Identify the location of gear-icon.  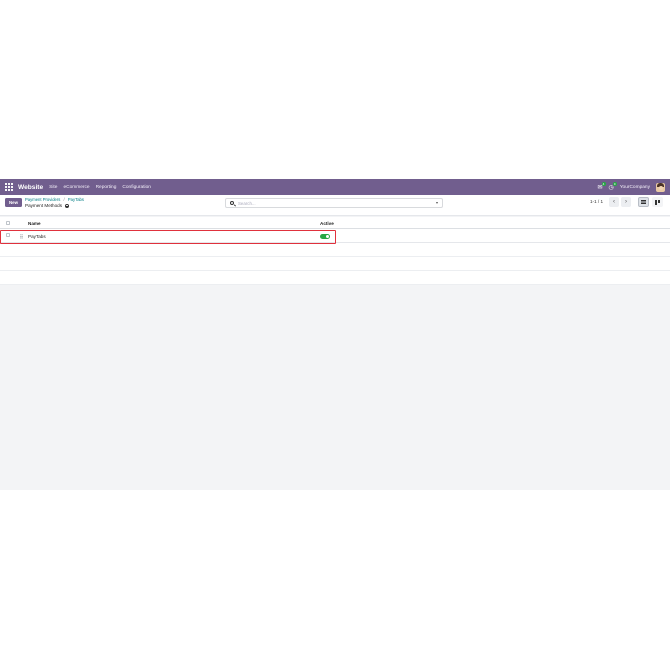
(67, 205).